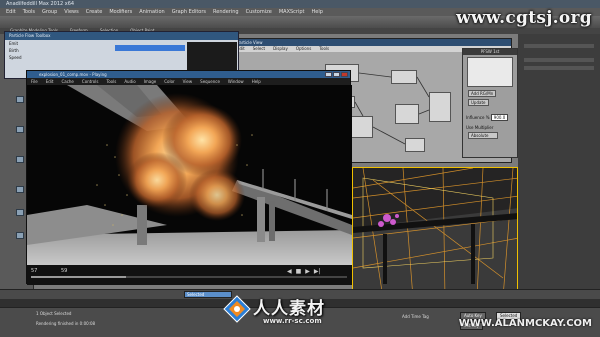 The height and width of the screenshot is (337, 600). What do you see at coordinates (289, 309) in the screenshot?
I see `renren-logo-text: 人人素材` at bounding box center [289, 309].